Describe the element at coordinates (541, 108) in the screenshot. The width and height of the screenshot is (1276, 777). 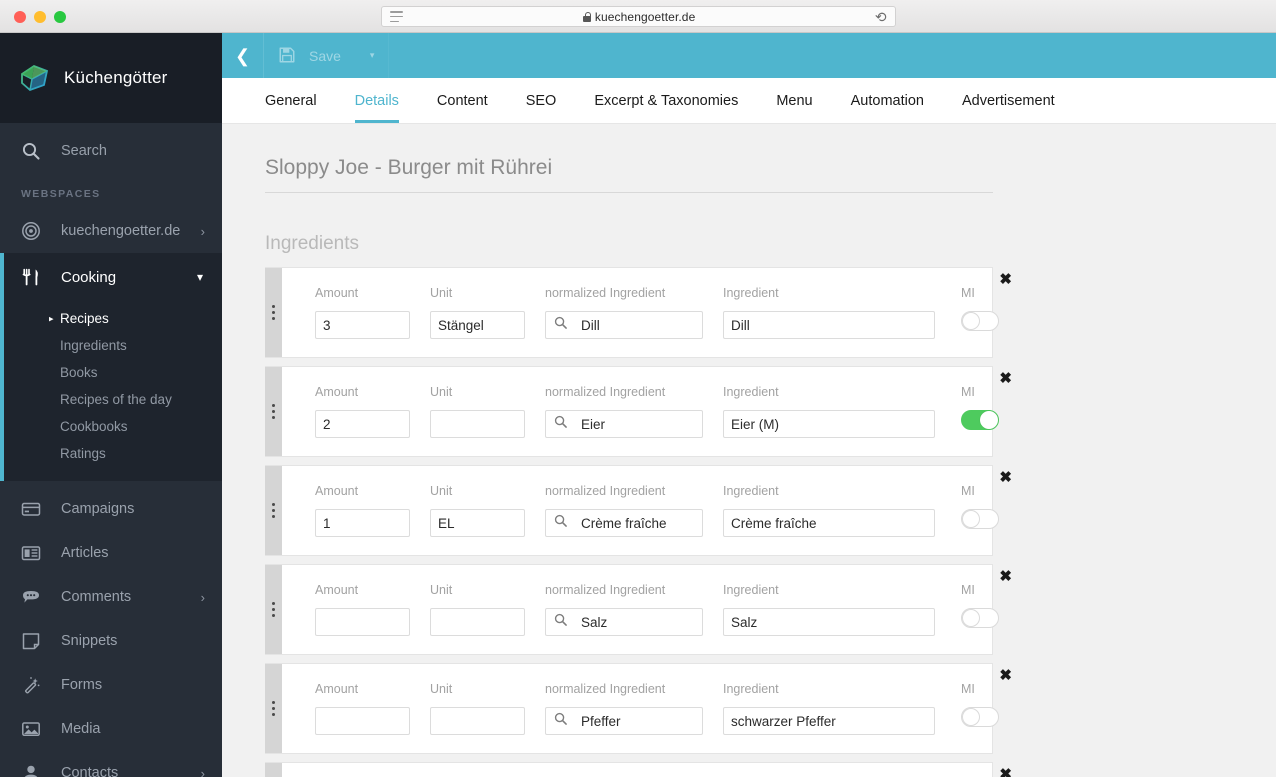
I see `tab-seo: SEO` at that location.